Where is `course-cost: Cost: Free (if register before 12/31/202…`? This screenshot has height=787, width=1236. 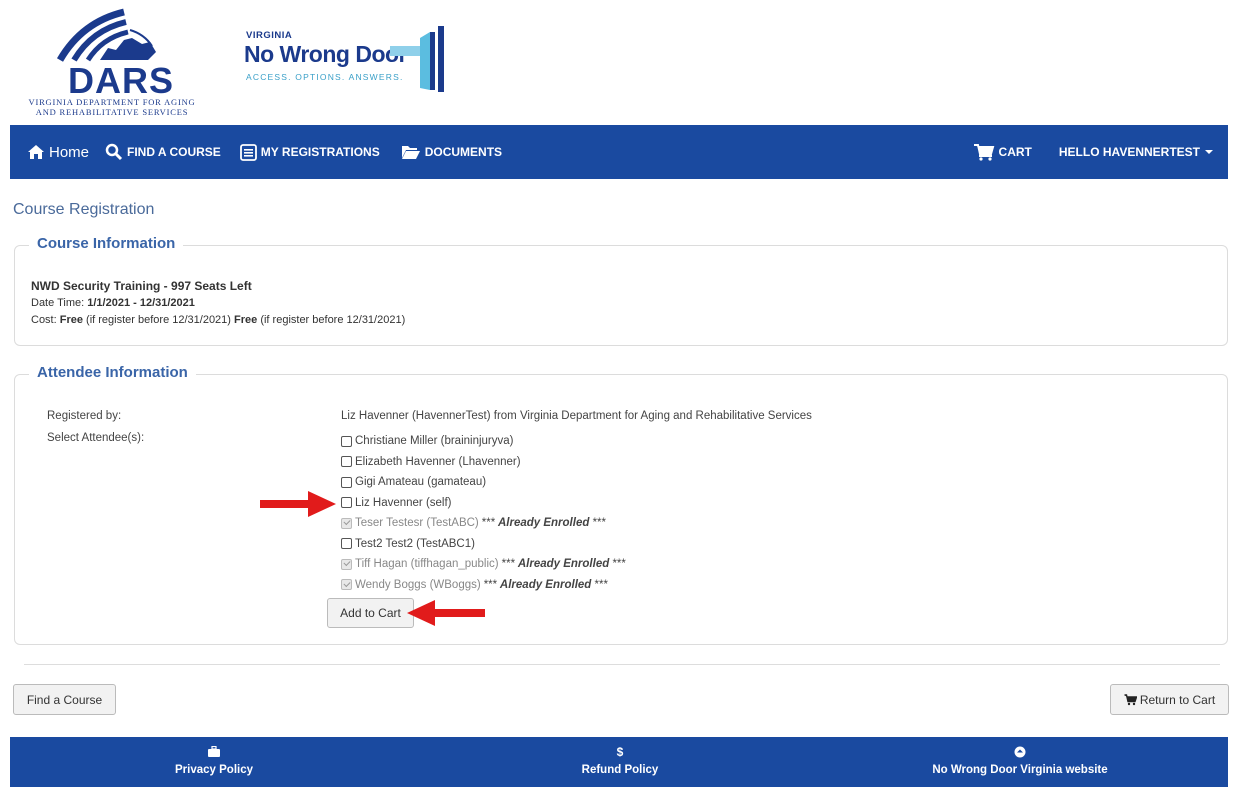 course-cost: Cost: Free (if register before 12/31/202… is located at coordinates (218, 320).